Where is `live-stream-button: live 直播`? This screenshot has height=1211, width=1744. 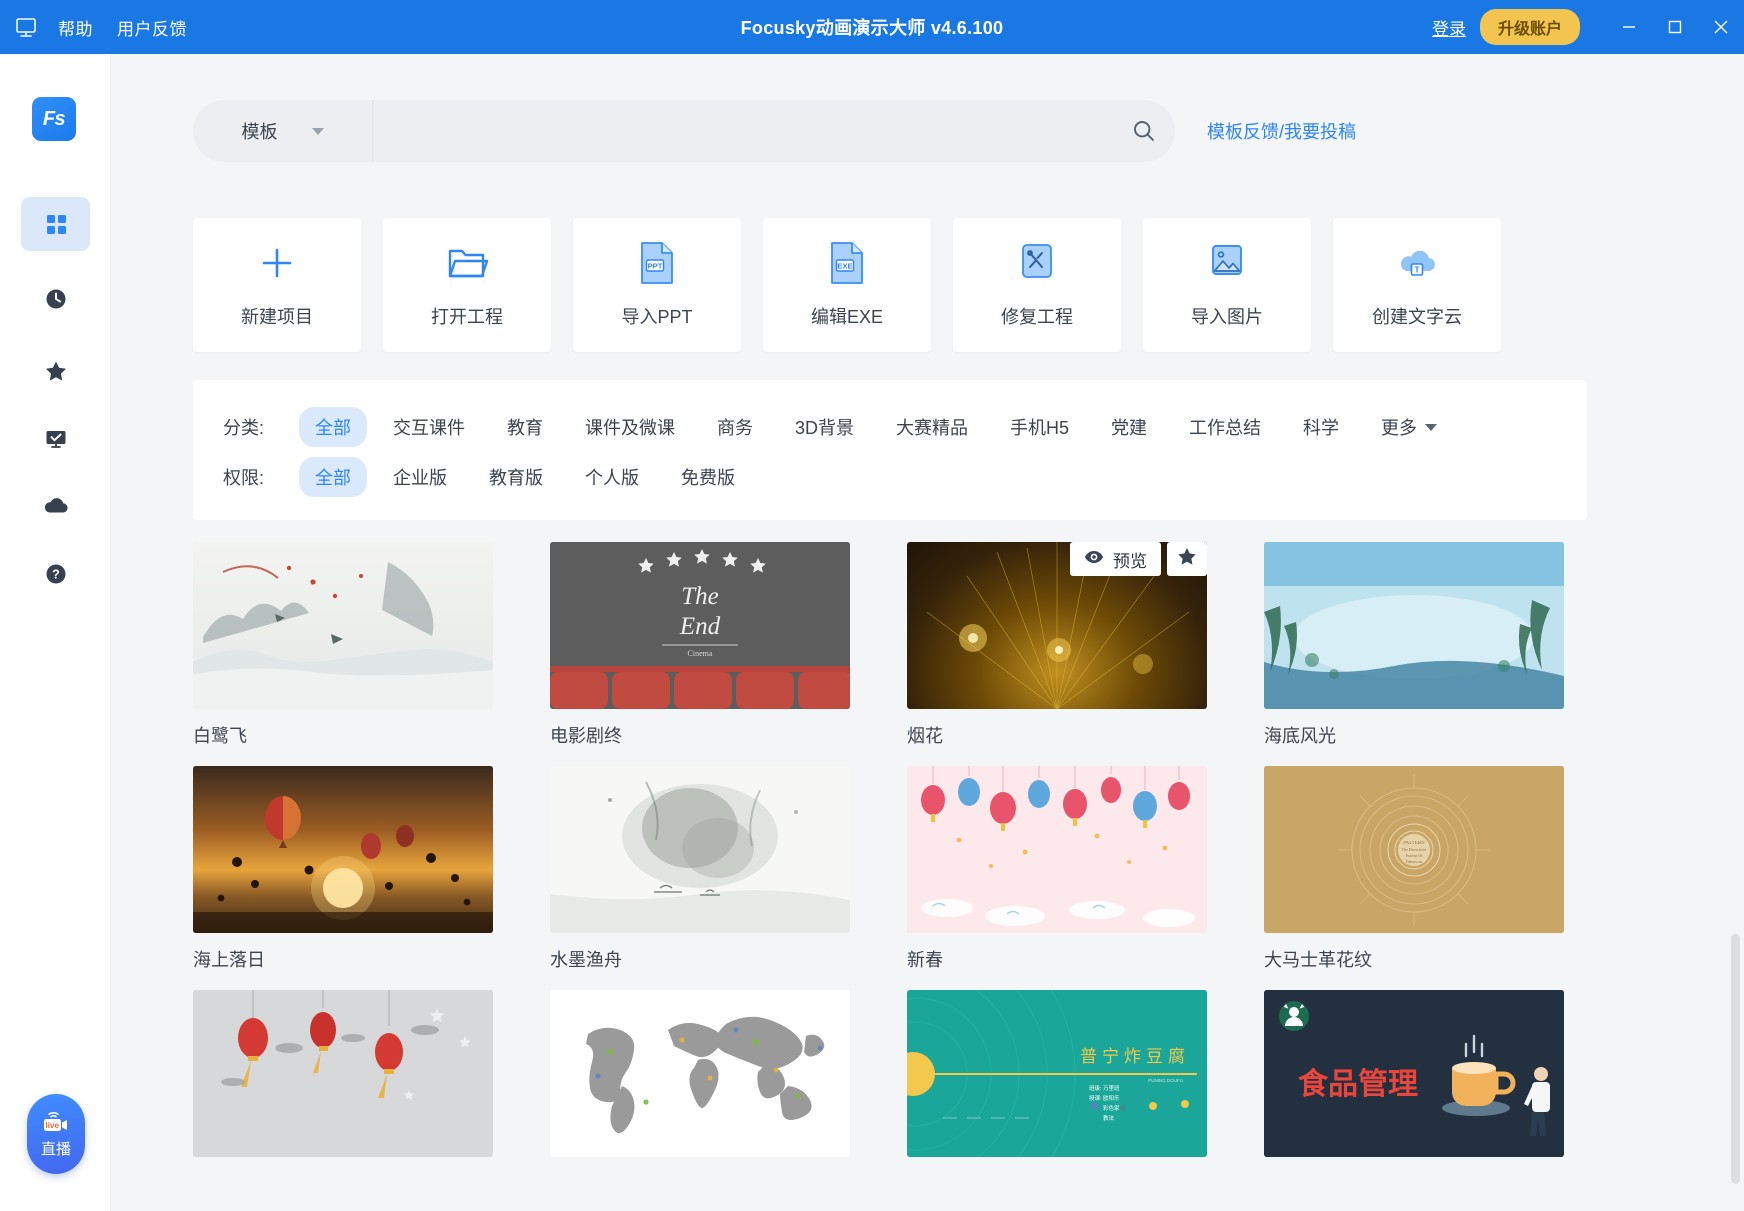
live-stream-button: live 直播 is located at coordinates (56, 1134).